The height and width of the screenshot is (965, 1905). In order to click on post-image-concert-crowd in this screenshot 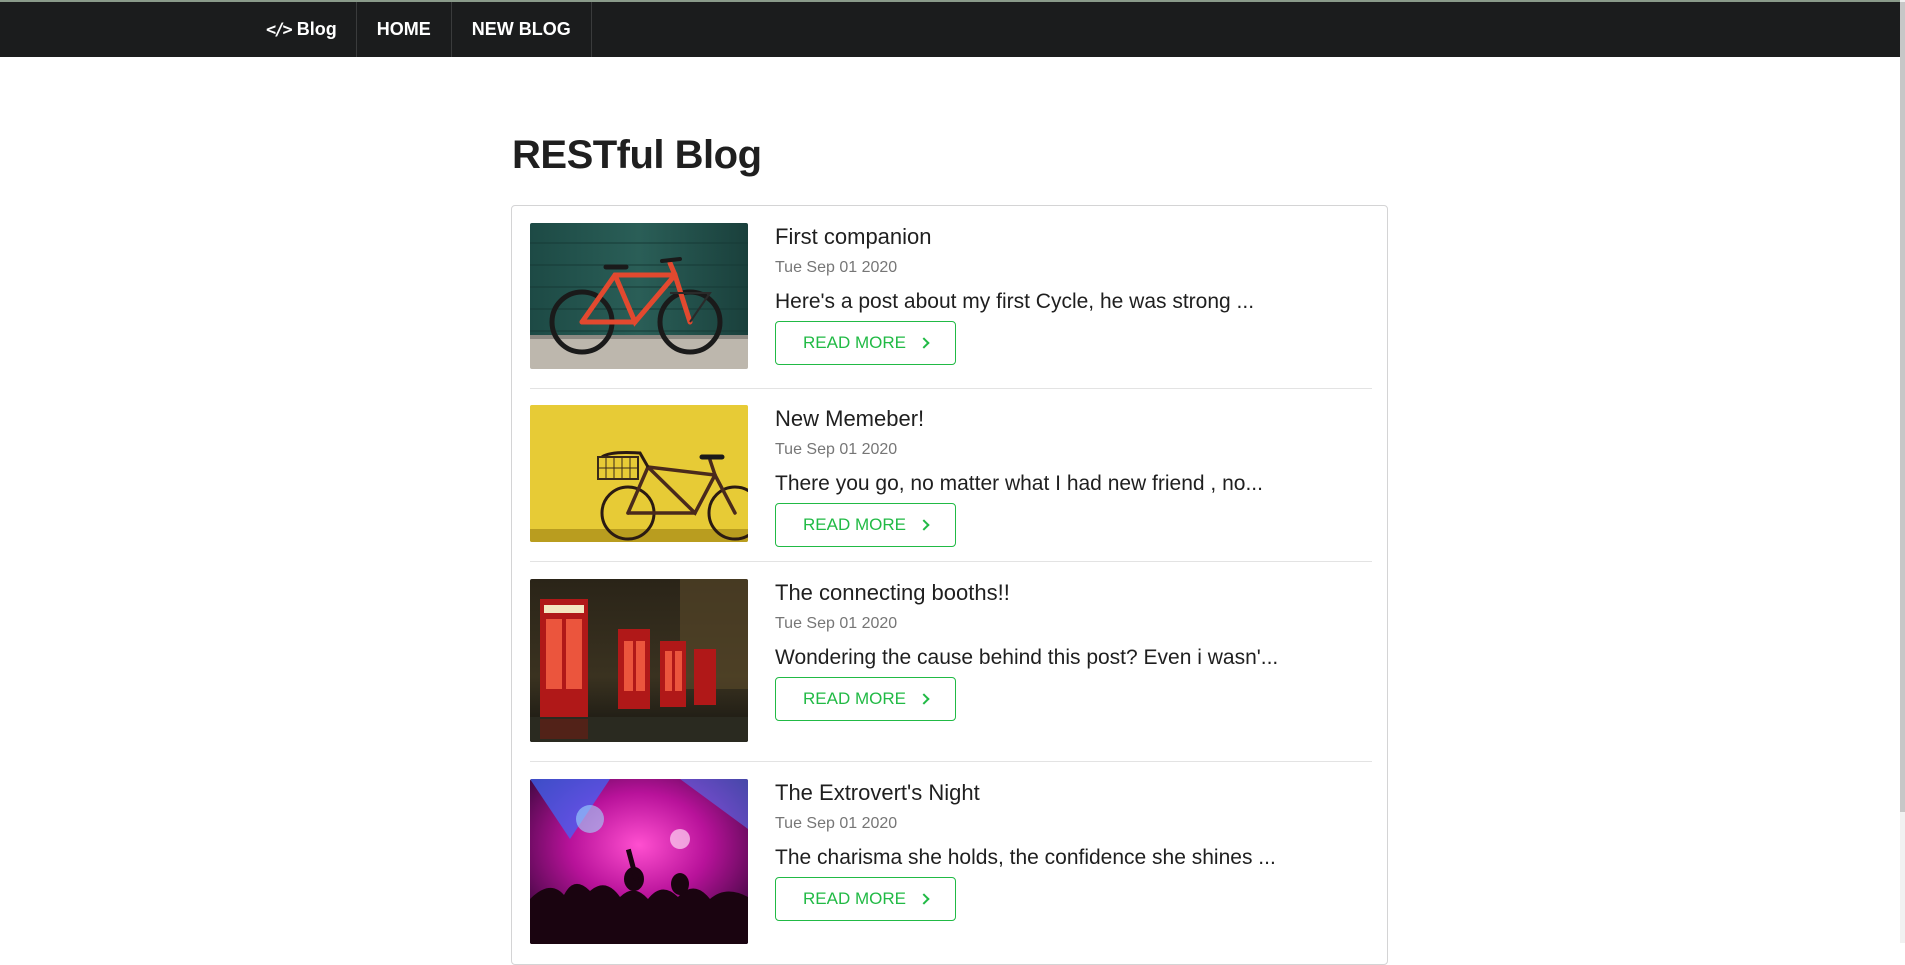, I will do `click(639, 861)`.